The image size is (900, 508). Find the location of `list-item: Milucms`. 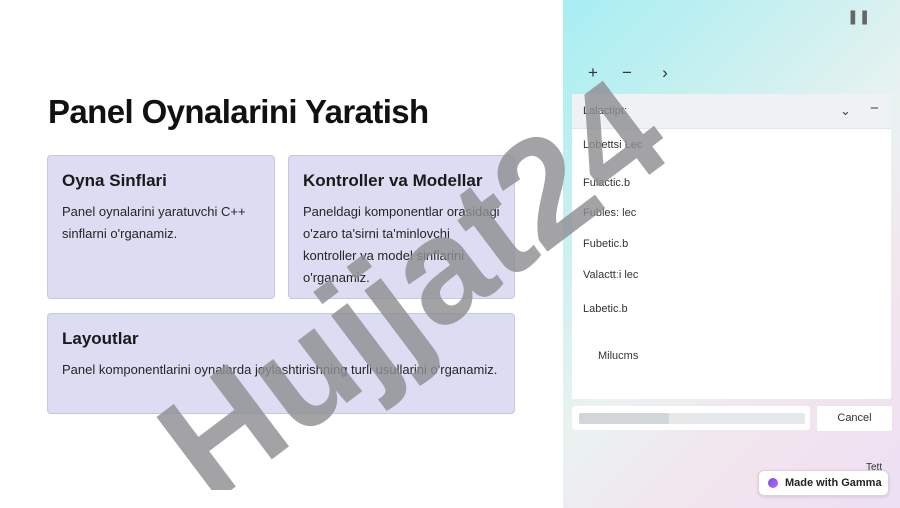

list-item: Milucms is located at coordinates (618, 356).